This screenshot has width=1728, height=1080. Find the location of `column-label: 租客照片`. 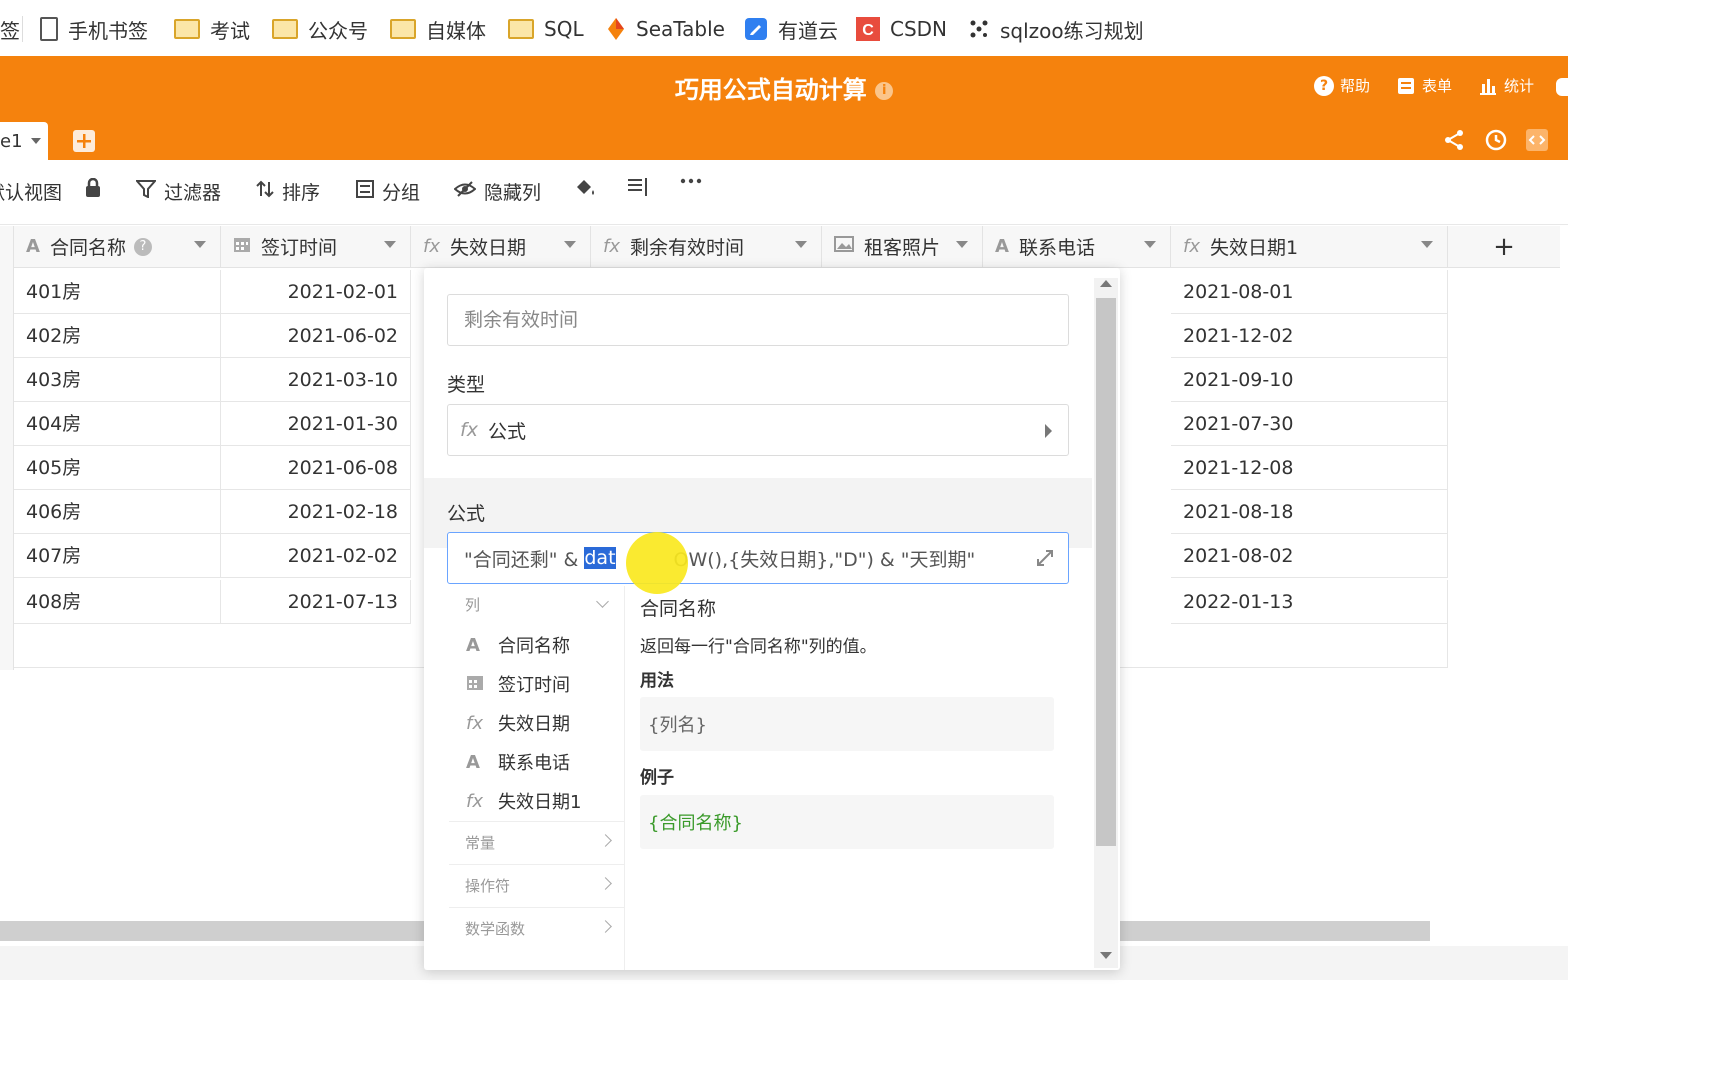

column-label: 租客照片 is located at coordinates (902, 248).